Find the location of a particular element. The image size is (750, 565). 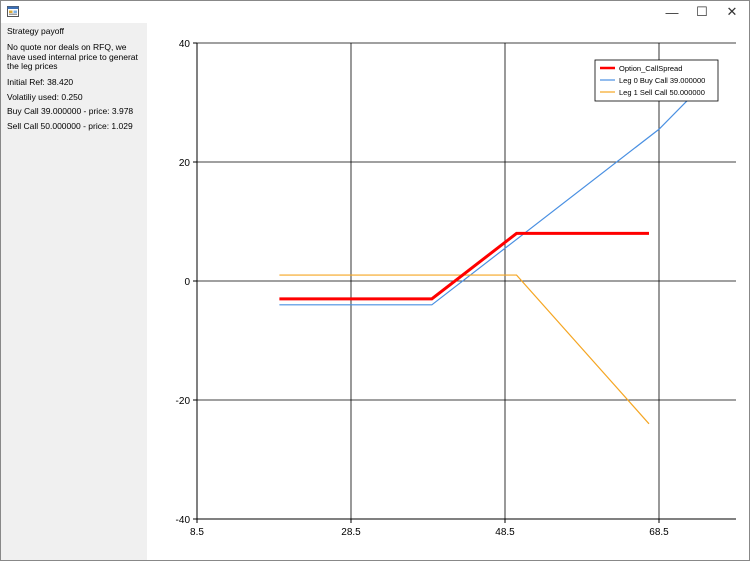

maximize-button: ☐ is located at coordinates (702, 12).